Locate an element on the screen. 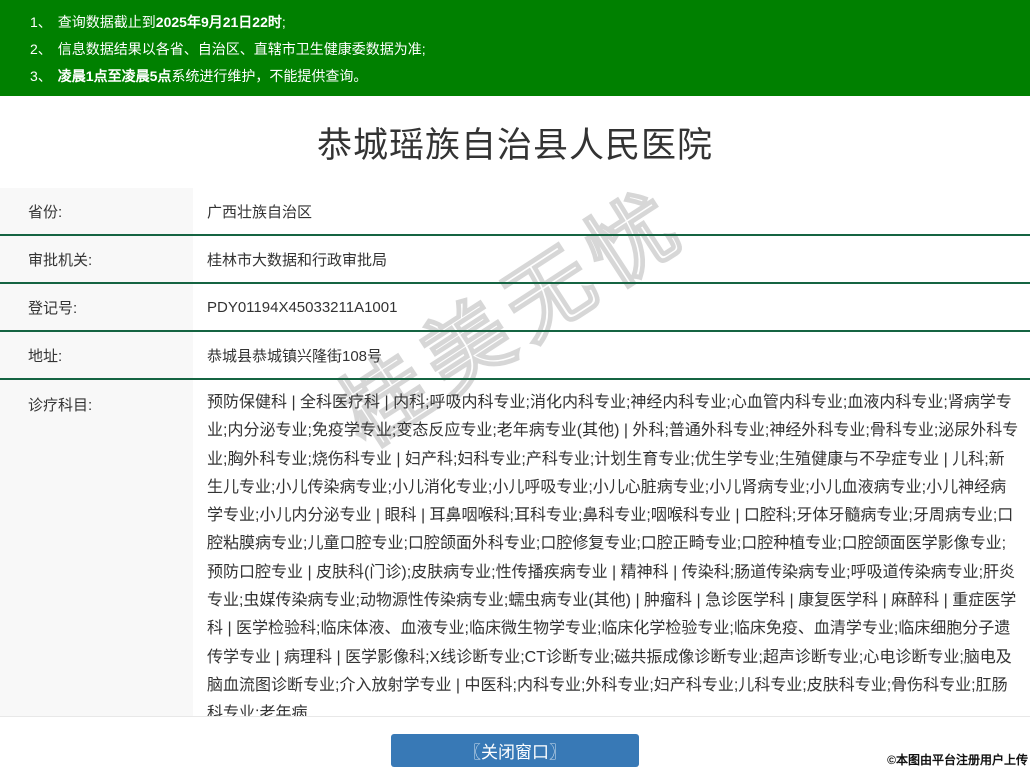 The image size is (1030, 770). row-value: 恭城县恭城镇兴隆街108号 is located at coordinates (295, 356).